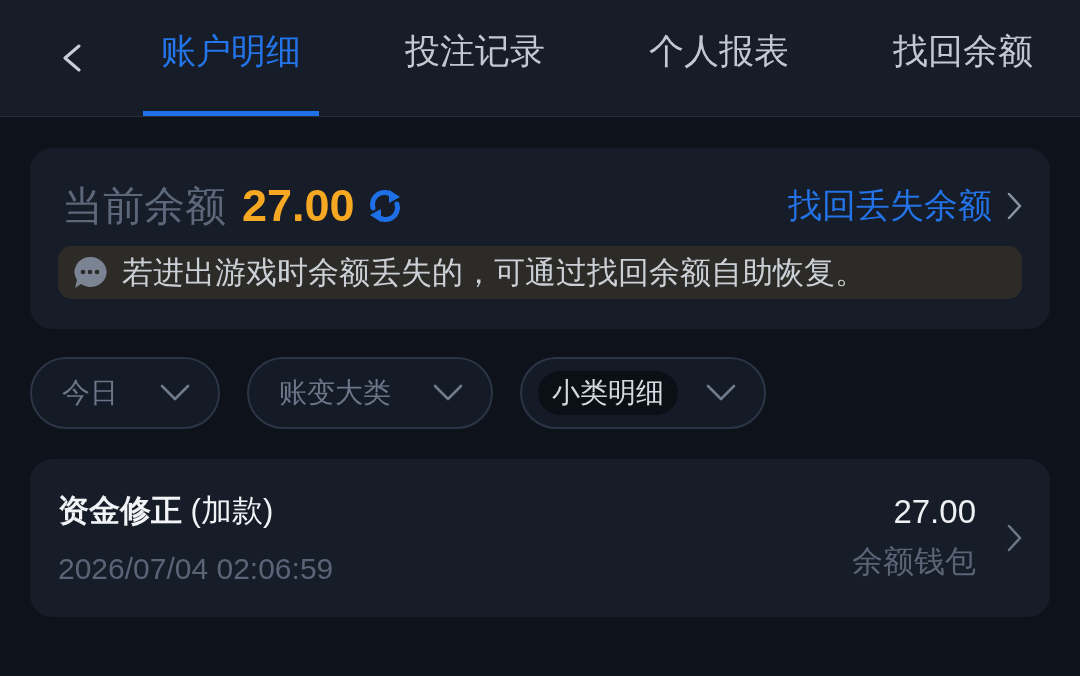  Describe the element at coordinates (370, 393) in the screenshot. I see `filter-dropdown: 账变大类` at that location.